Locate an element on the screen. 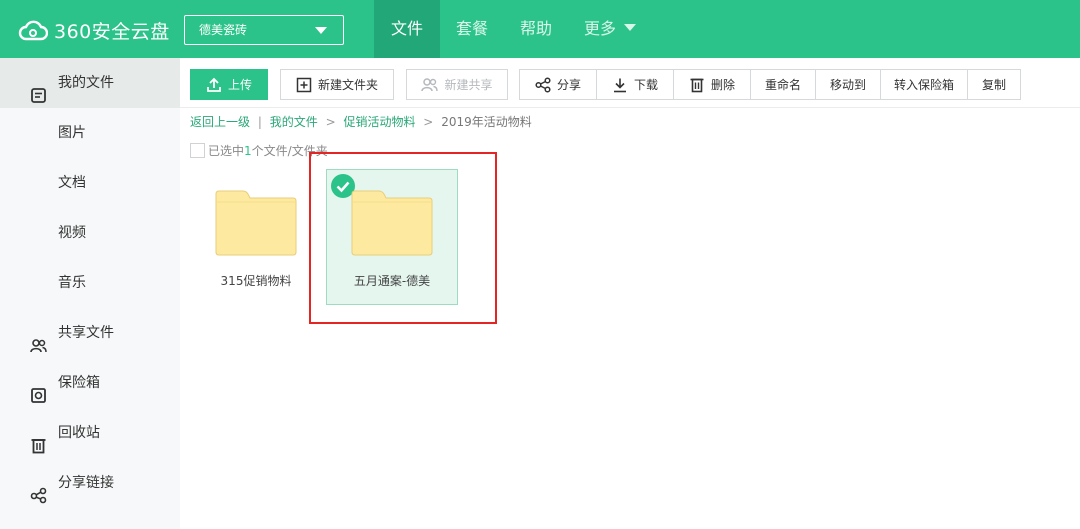 The height and width of the screenshot is (529, 1080). sidebar-item-label: 视频 is located at coordinates (72, 233).